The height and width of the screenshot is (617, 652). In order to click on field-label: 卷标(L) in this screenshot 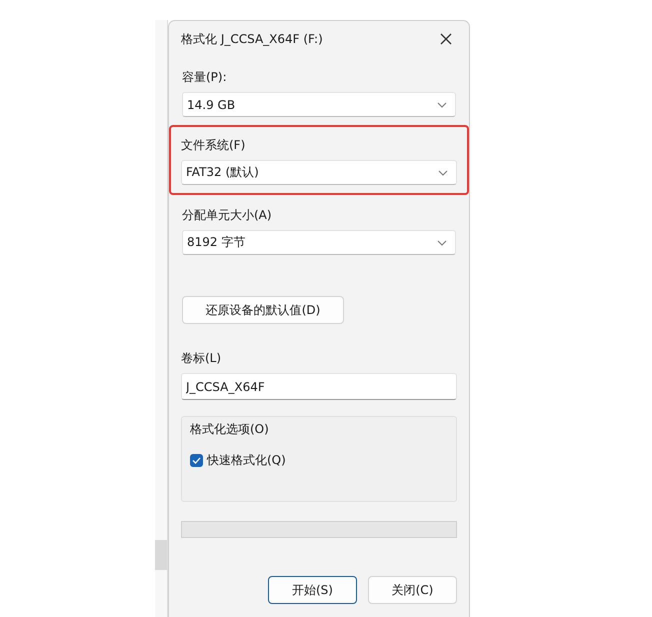, I will do `click(201, 358)`.